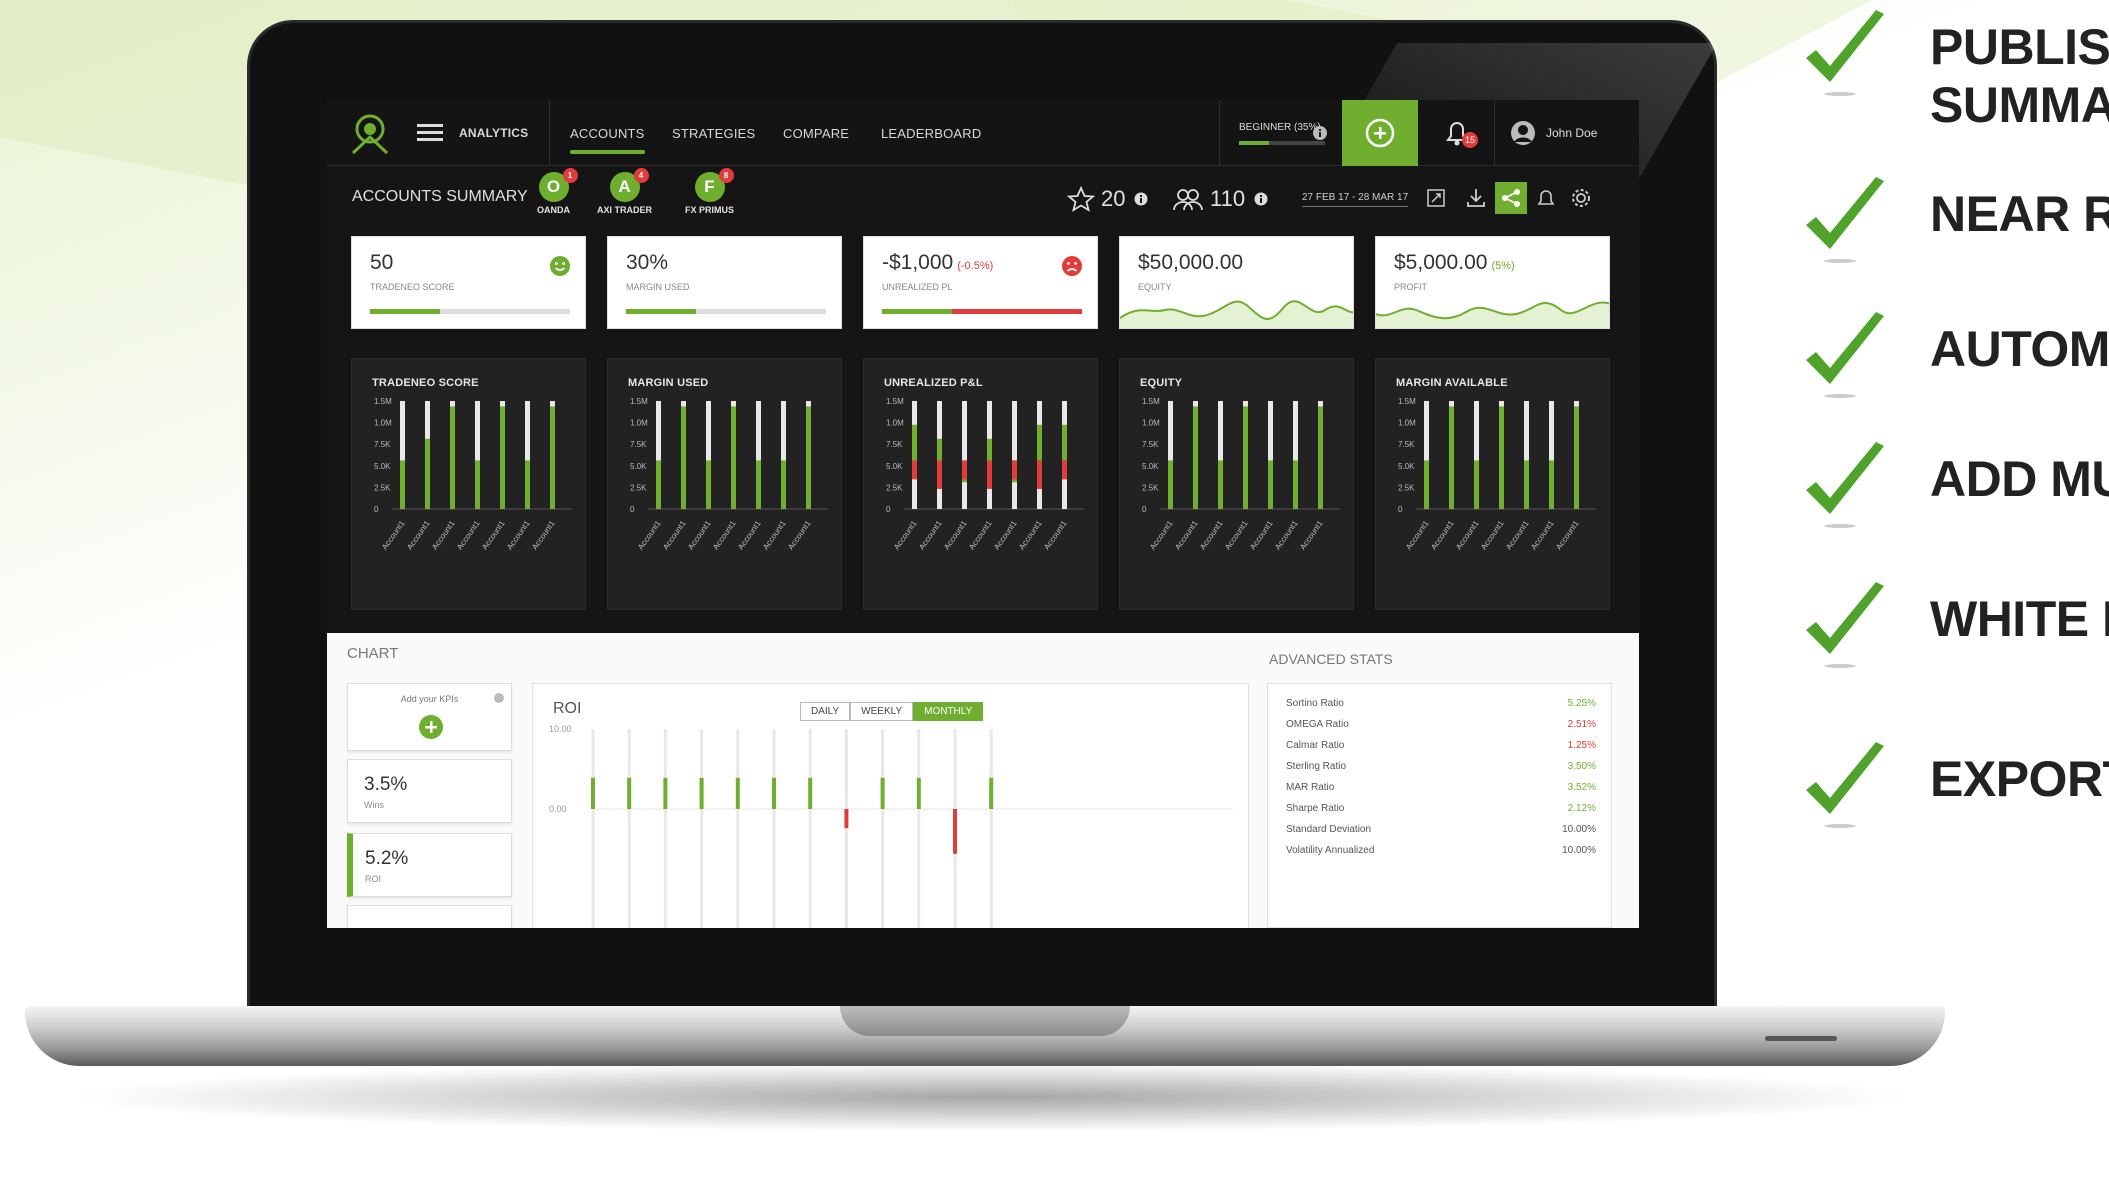 The width and height of the screenshot is (2109, 1192). I want to click on feature-label: EXPORT, so click(2019, 779).